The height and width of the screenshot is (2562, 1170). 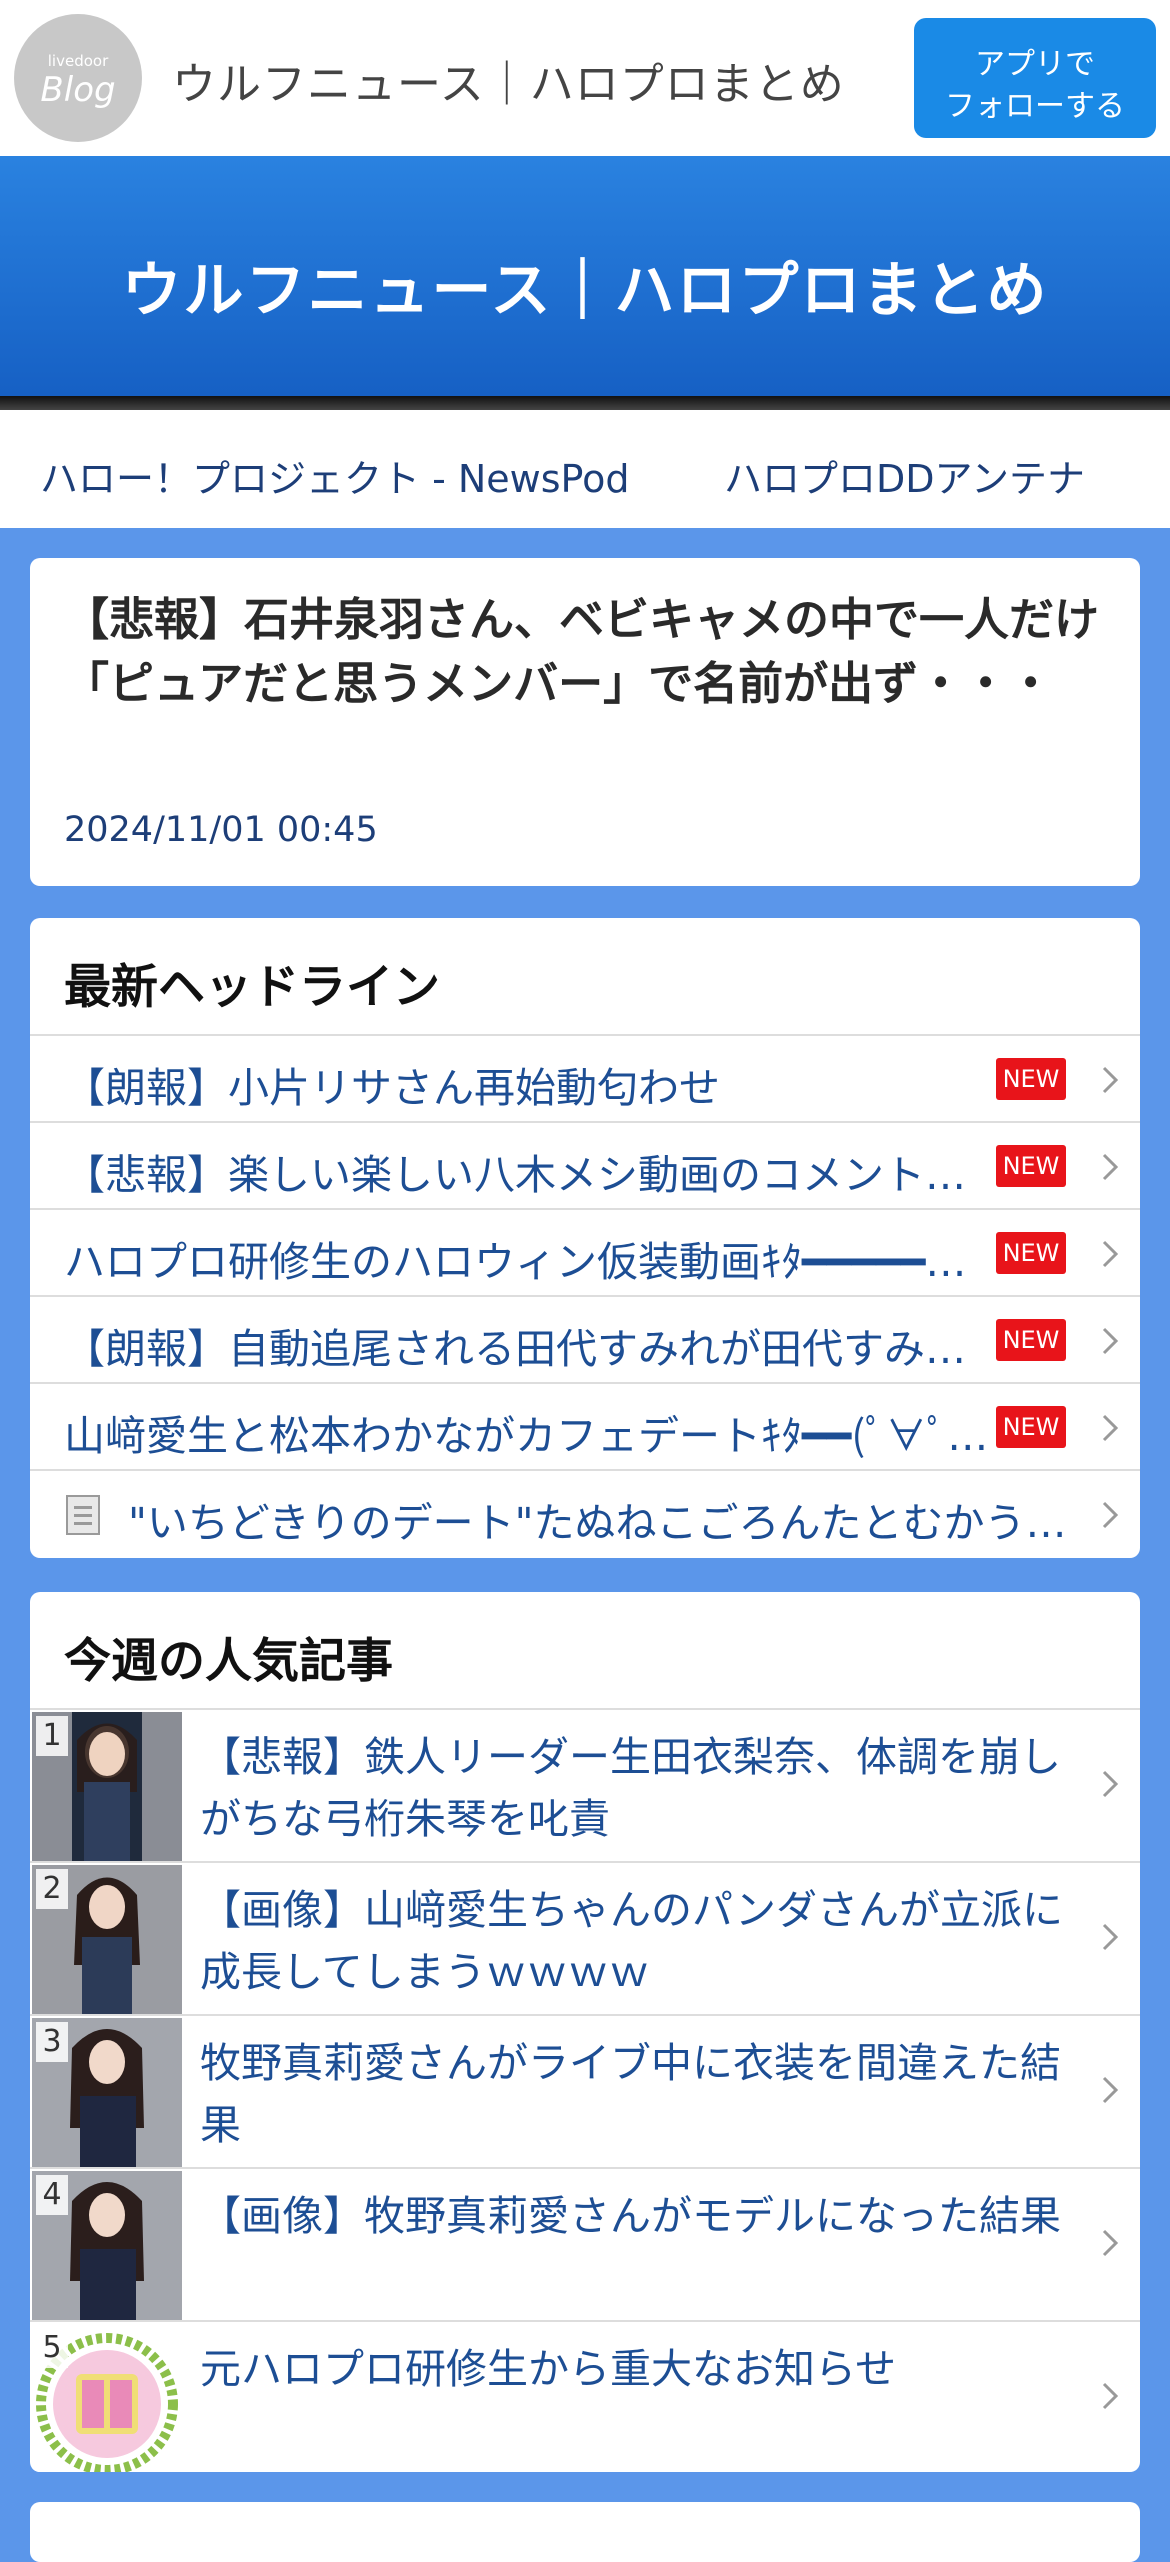 What do you see at coordinates (585, 403) in the screenshot?
I see `banner-divider` at bounding box center [585, 403].